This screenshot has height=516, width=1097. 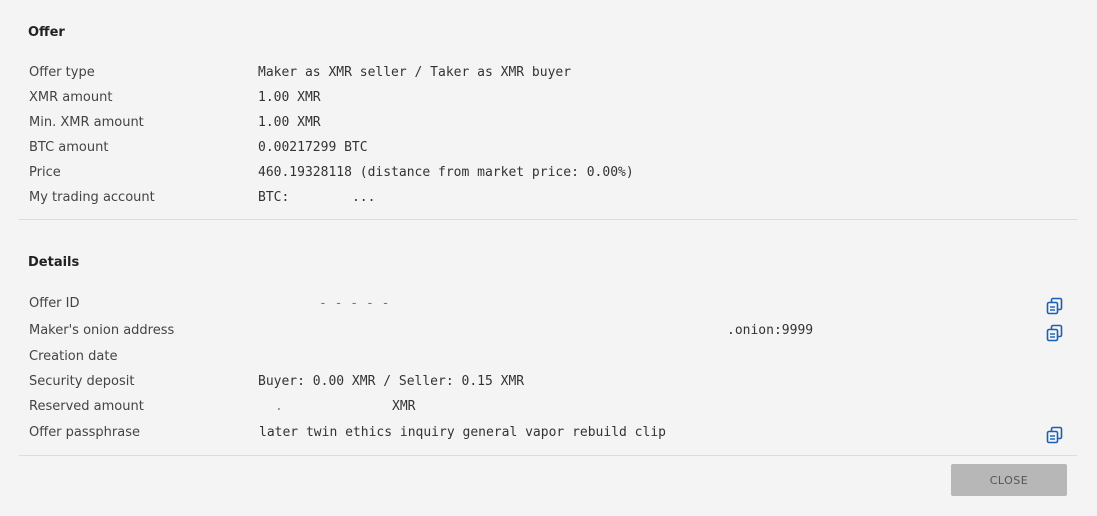 What do you see at coordinates (289, 122) in the screenshot?
I see `min-xmr-amount-value: 1.00 XMR` at bounding box center [289, 122].